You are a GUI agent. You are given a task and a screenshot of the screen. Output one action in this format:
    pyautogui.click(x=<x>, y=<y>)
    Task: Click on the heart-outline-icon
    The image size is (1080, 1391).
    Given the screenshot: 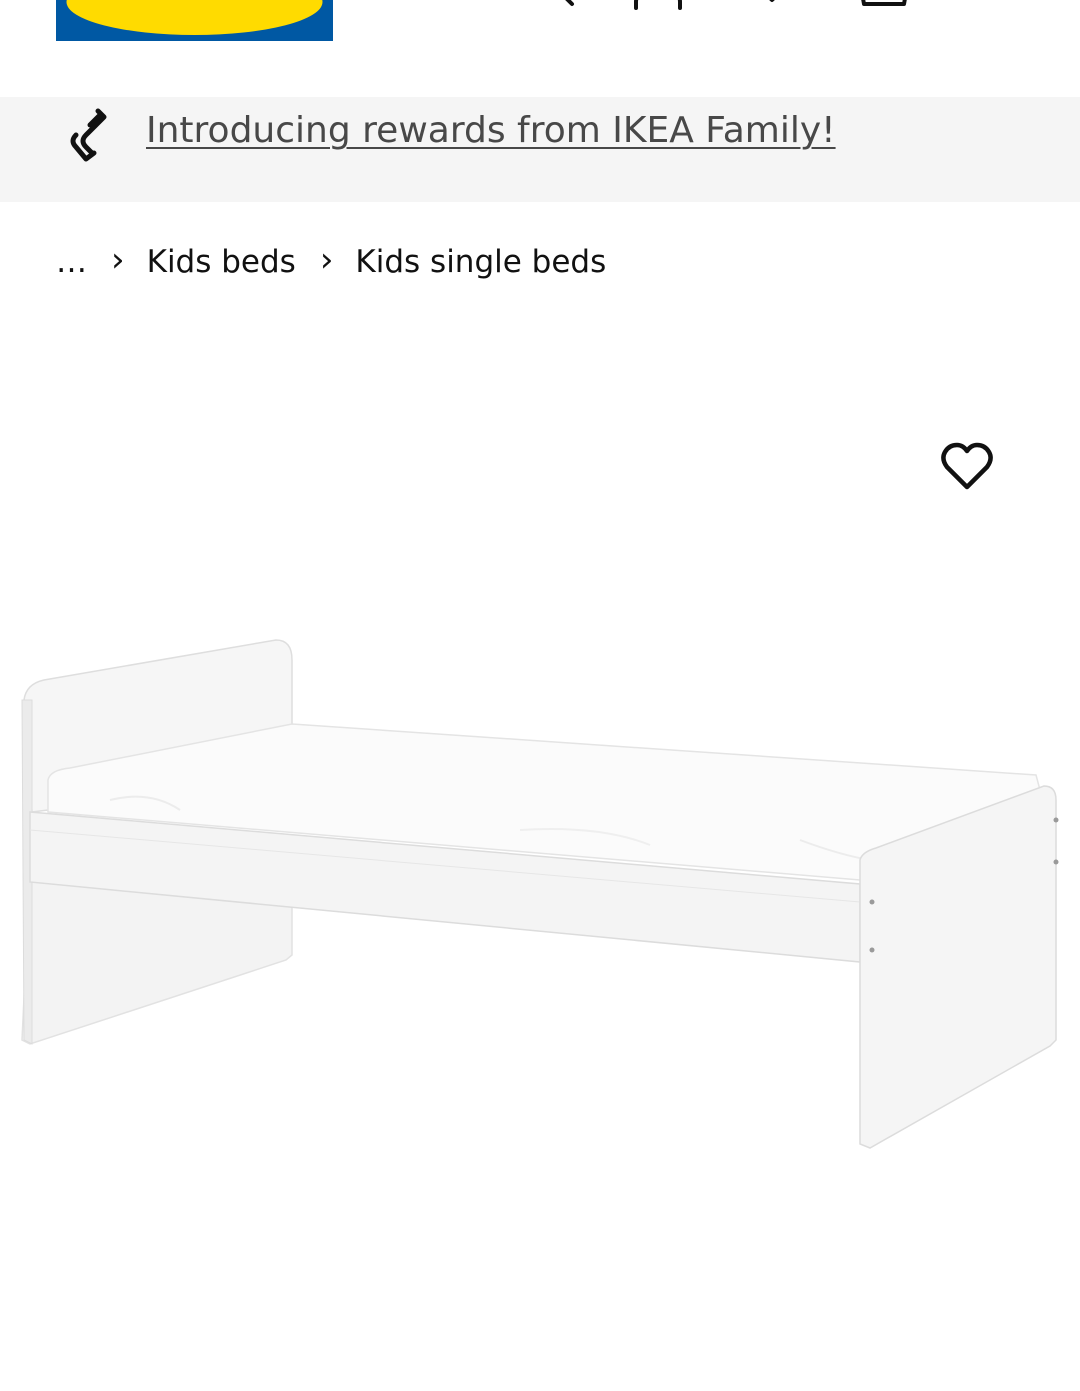 What is the action you would take?
    pyautogui.click(x=967, y=466)
    